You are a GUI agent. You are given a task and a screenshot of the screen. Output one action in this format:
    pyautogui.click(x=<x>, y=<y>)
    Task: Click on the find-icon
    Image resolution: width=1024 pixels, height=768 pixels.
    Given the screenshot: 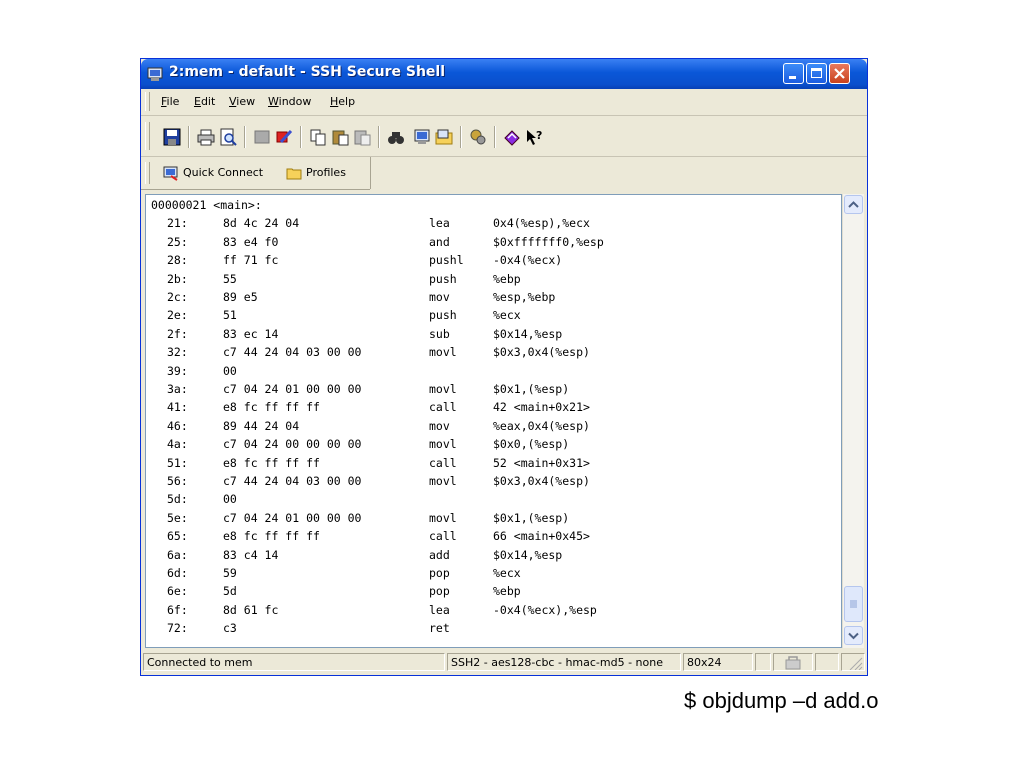 What is the action you would take?
    pyautogui.click(x=396, y=137)
    